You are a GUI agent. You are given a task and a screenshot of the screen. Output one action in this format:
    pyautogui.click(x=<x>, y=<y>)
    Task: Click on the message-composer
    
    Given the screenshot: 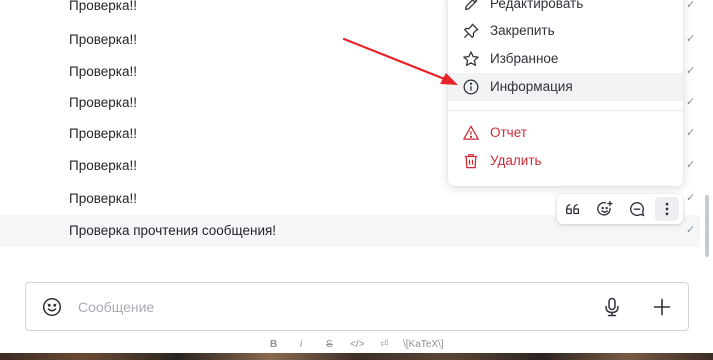 What is the action you would take?
    pyautogui.click(x=357, y=306)
    